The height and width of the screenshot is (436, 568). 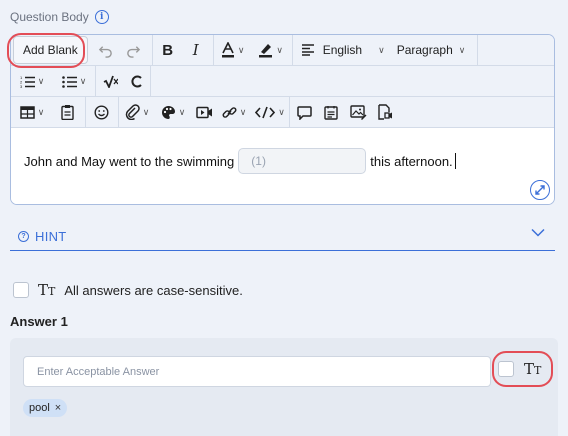 What do you see at coordinates (137, 112) in the screenshot?
I see `attachment-icon: ∨` at bounding box center [137, 112].